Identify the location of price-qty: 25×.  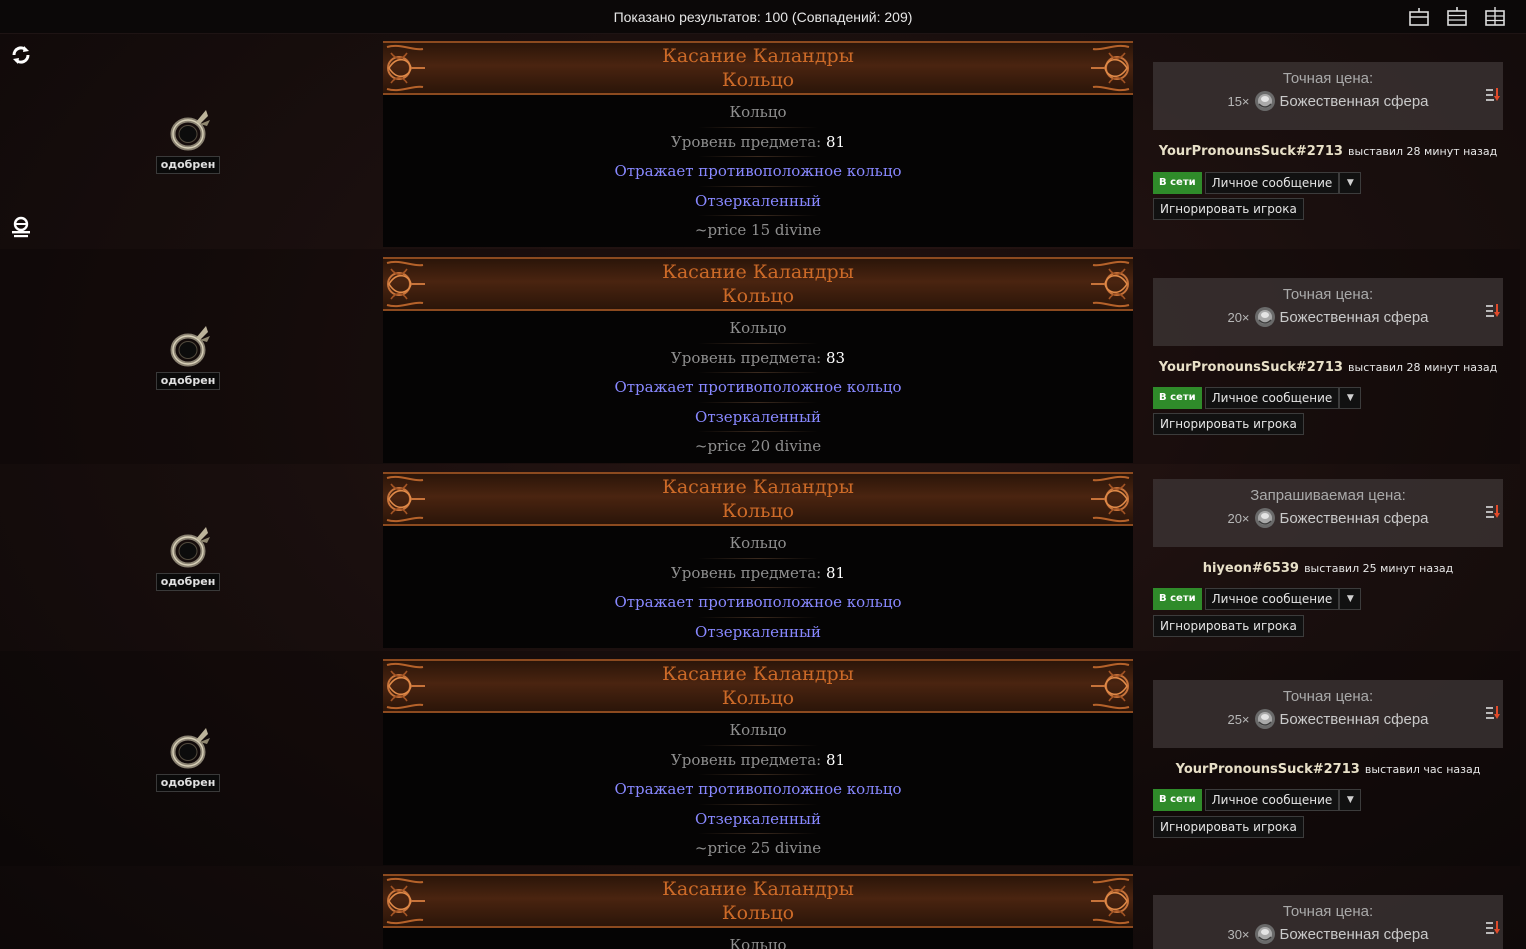
(1238, 719).